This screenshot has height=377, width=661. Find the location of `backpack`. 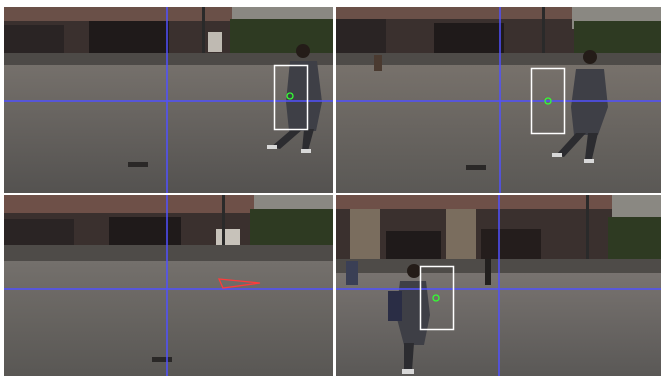

backpack is located at coordinates (395, 306).